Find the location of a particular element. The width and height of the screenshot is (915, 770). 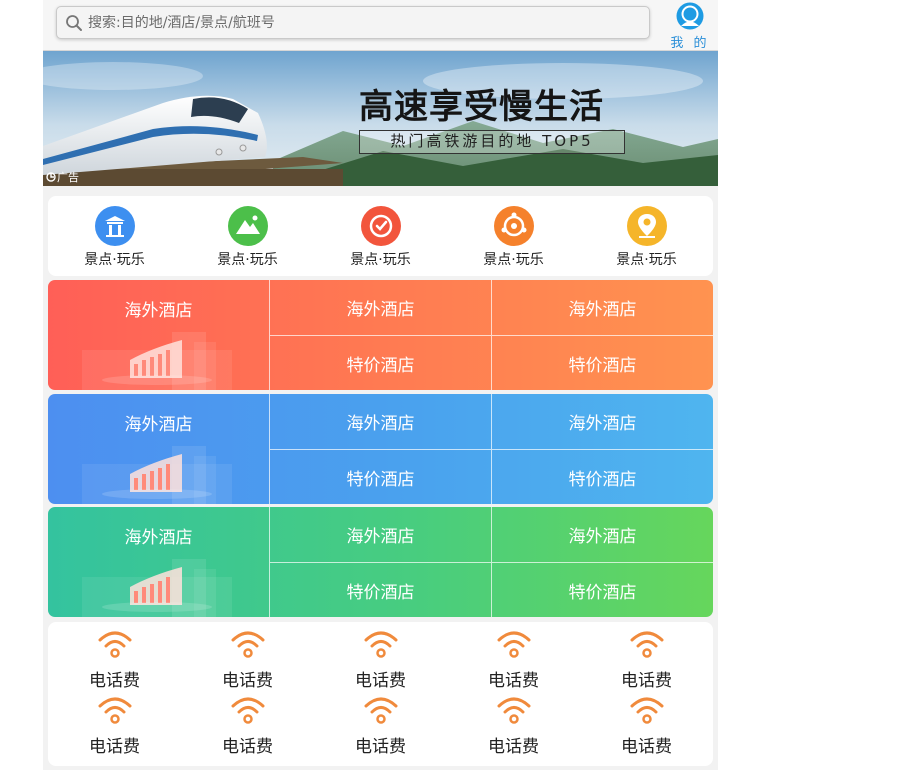

category-item-1: 景点·玩乐 is located at coordinates (114, 236).